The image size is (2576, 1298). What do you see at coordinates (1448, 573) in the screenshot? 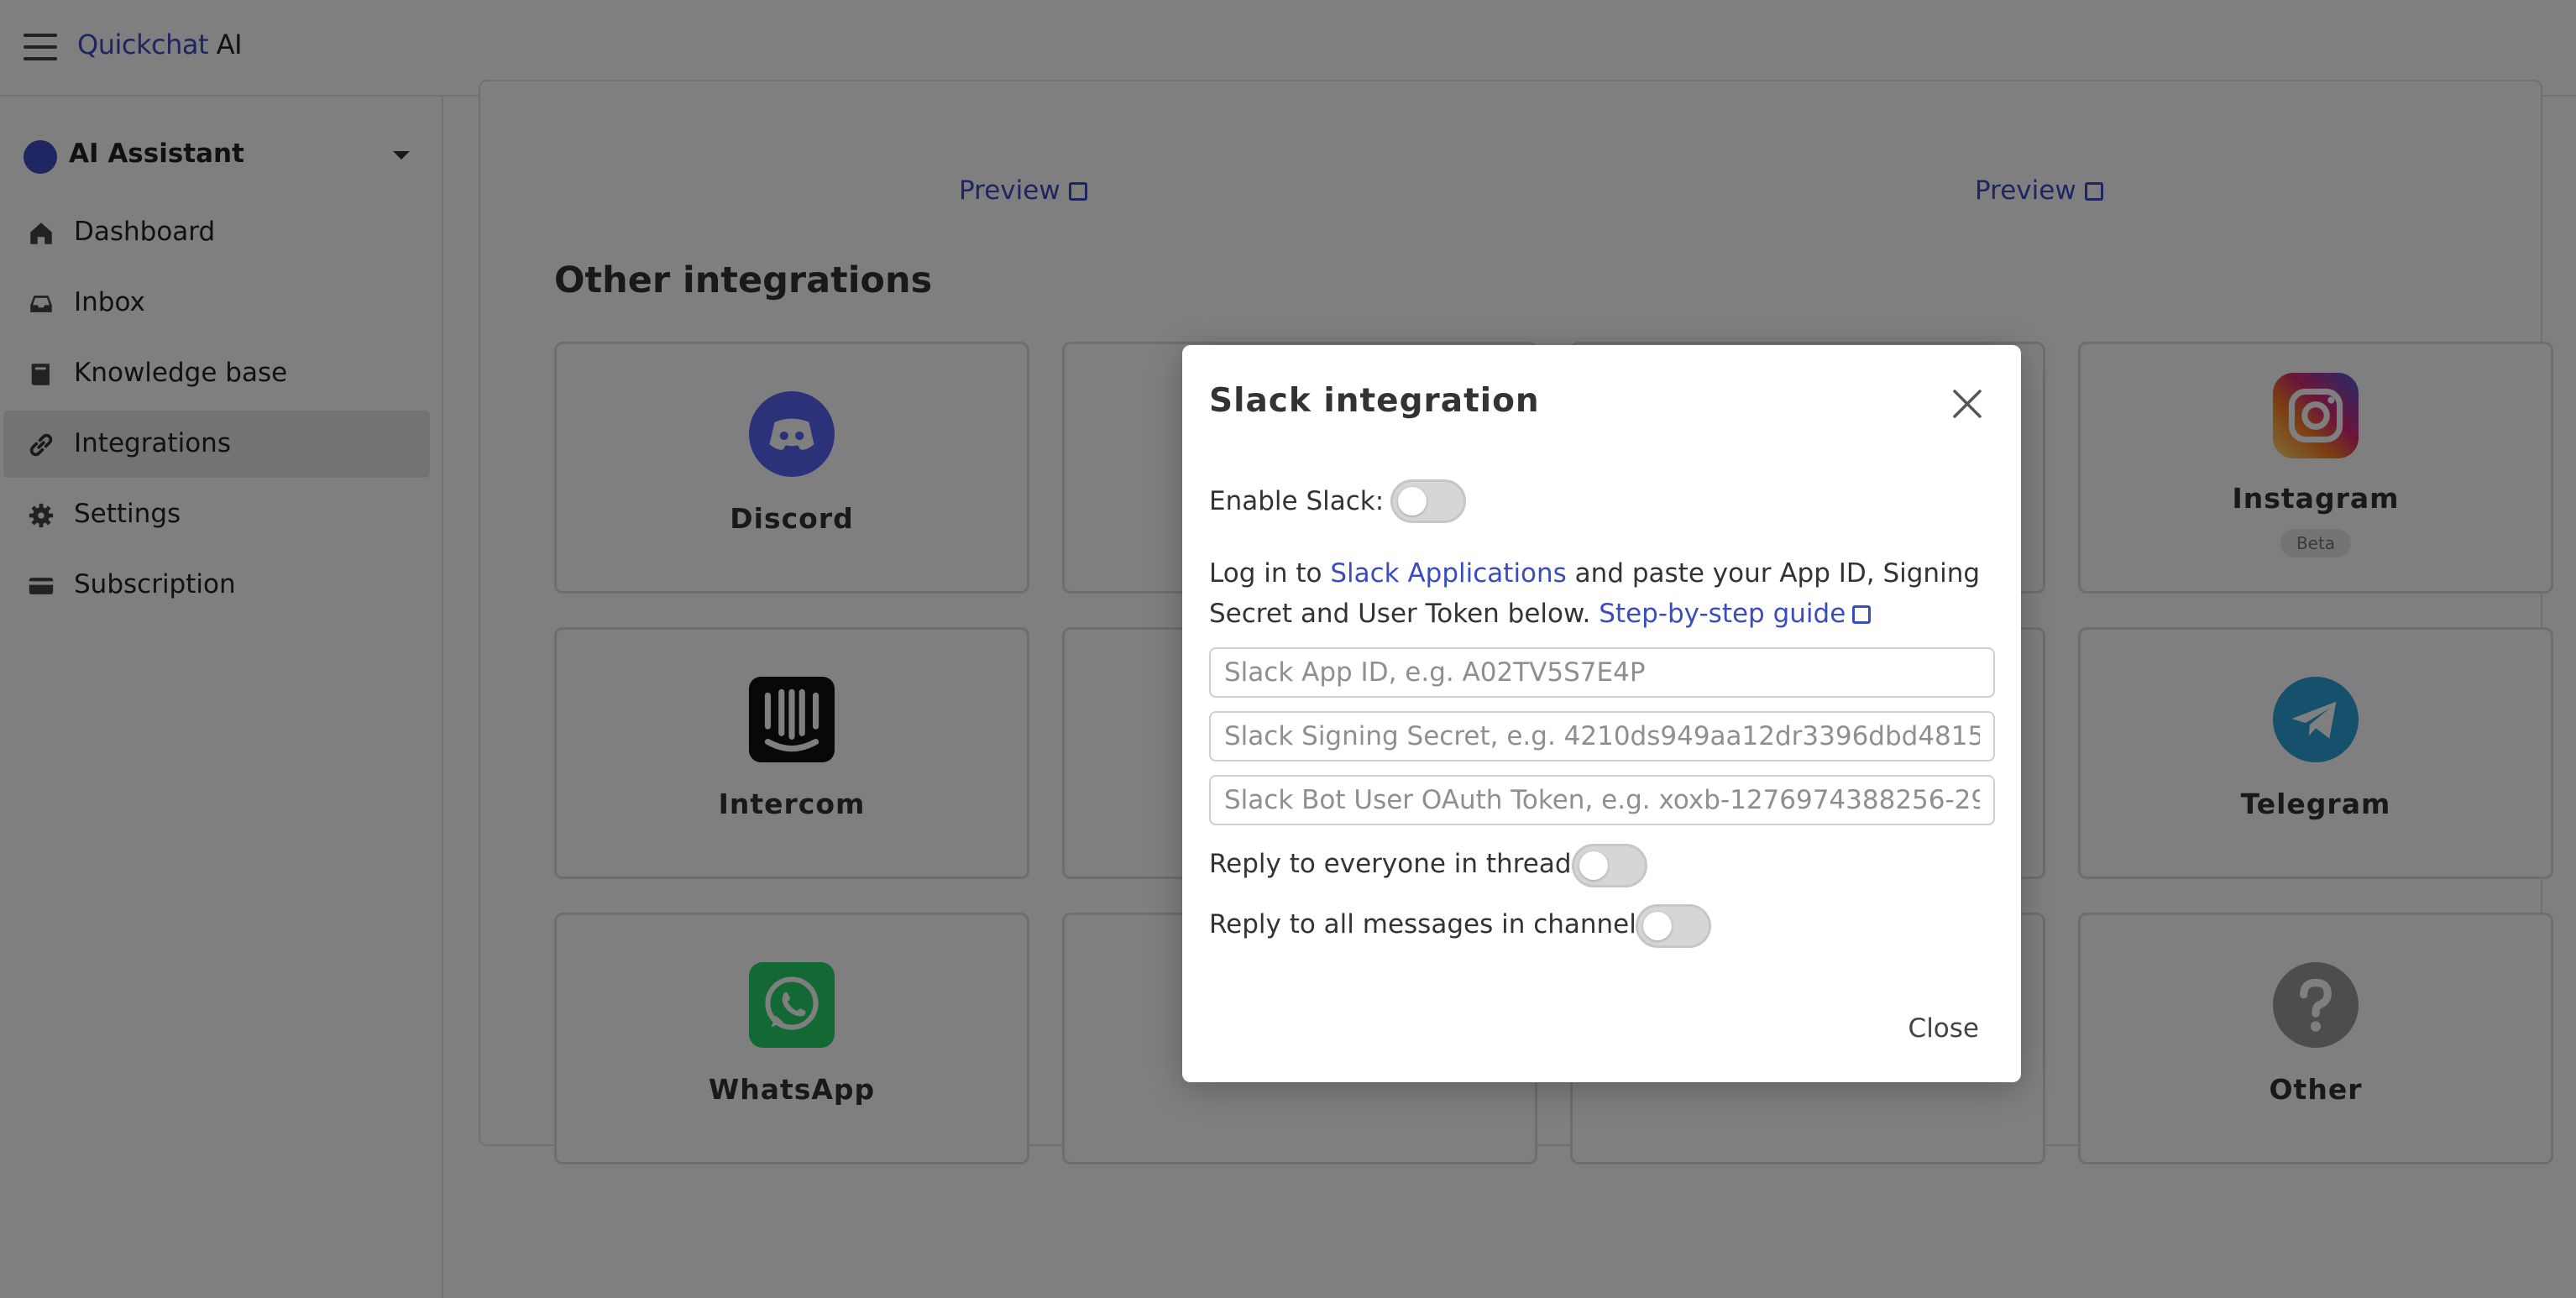
I see `slack-applications-link: Slack Applications` at bounding box center [1448, 573].